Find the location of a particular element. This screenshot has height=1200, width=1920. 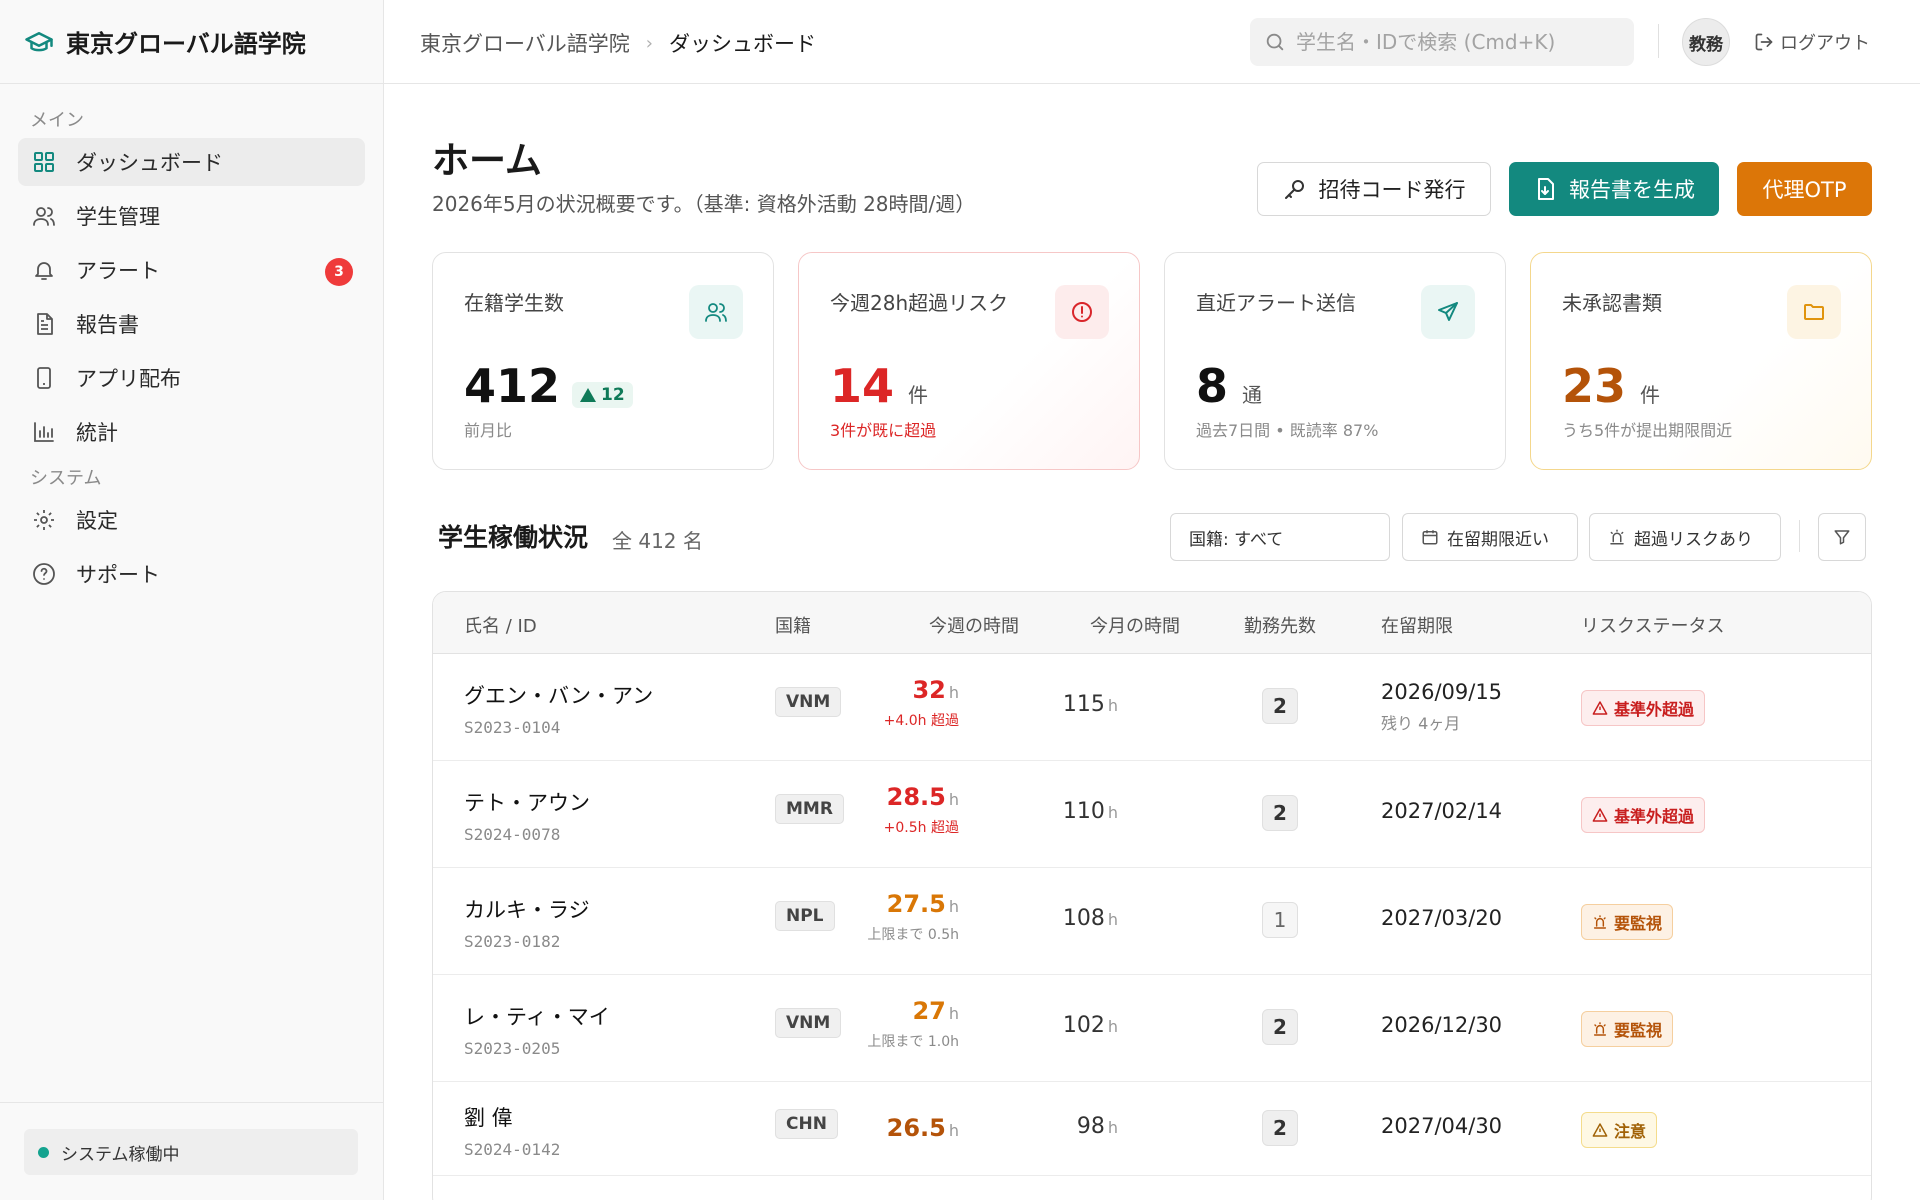

logout-button: ログアウト is located at coordinates (1812, 42).